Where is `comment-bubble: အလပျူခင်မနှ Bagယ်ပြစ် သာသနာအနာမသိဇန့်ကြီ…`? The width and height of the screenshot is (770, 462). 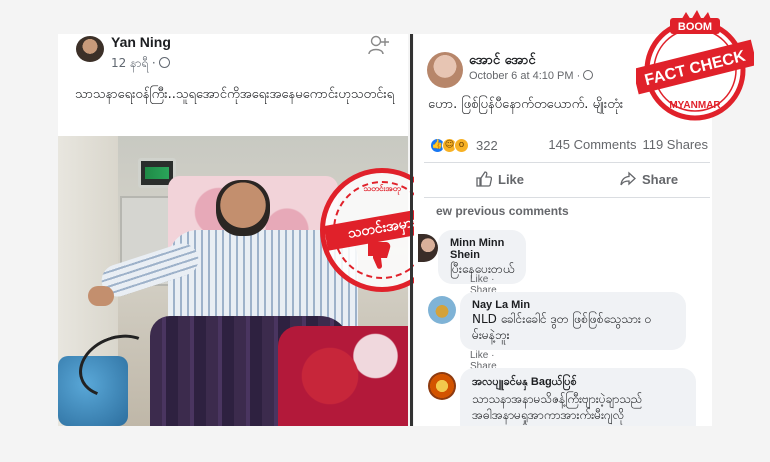 comment-bubble: အလပျူခင်မနှ Bagယ်ပြစ် သာသနာအနာမသိဇန့်ကြီ… is located at coordinates (578, 397).